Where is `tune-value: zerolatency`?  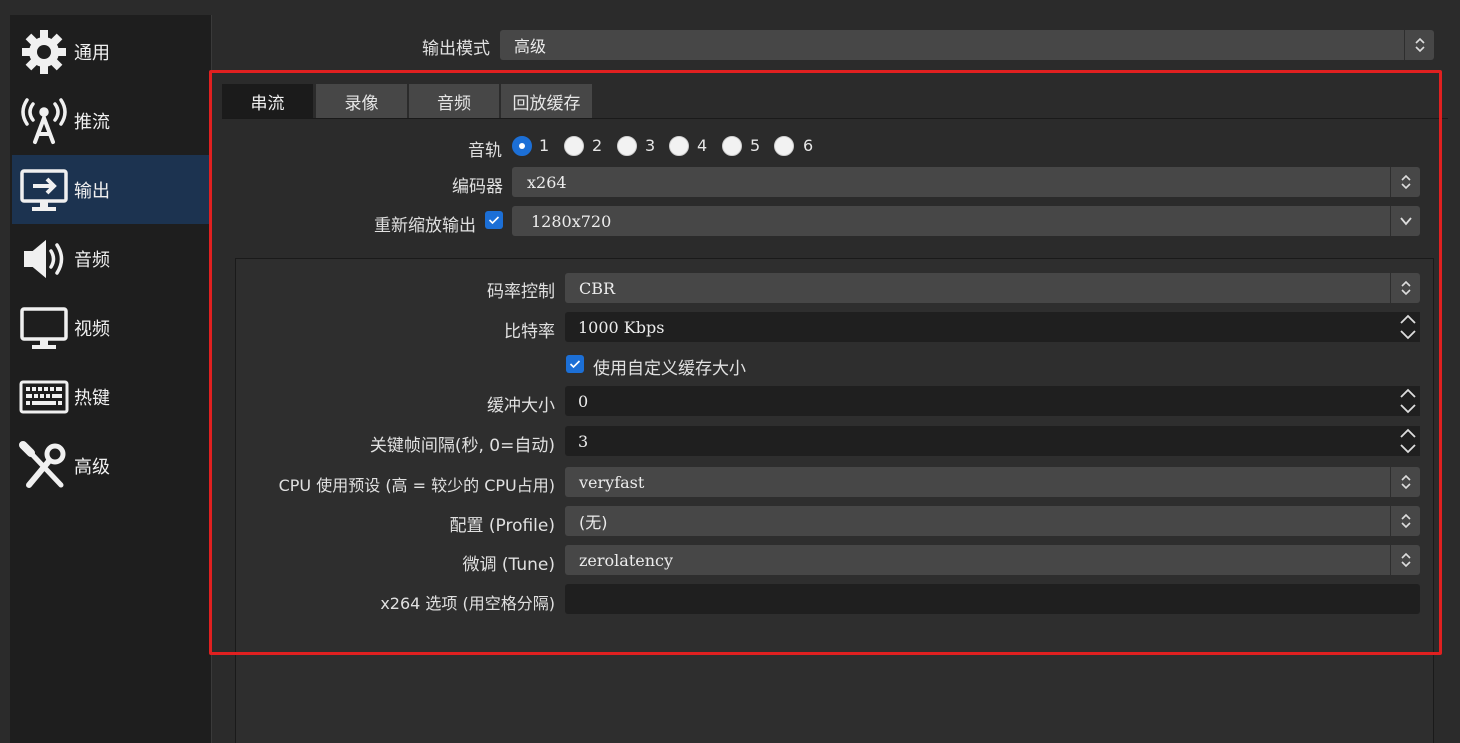 tune-value: zerolatency is located at coordinates (626, 560).